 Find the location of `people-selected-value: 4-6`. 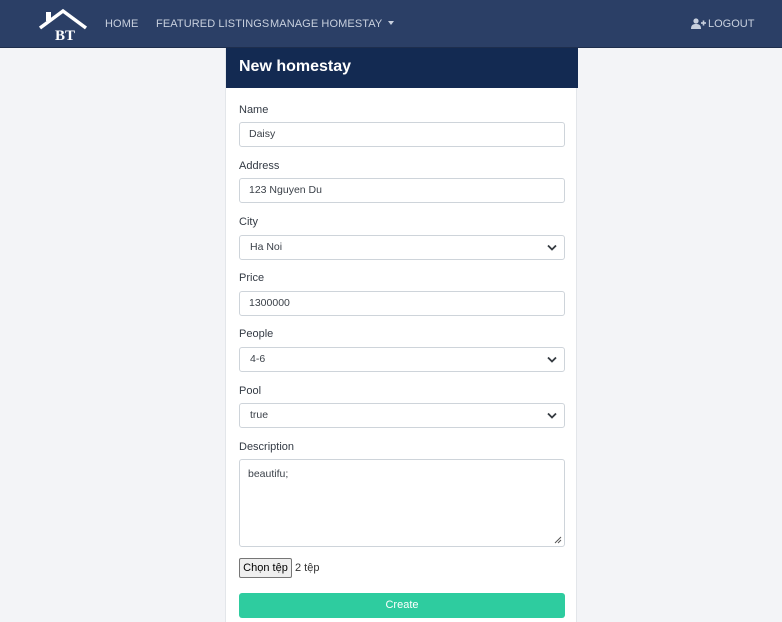

people-selected-value: 4-6 is located at coordinates (258, 359).